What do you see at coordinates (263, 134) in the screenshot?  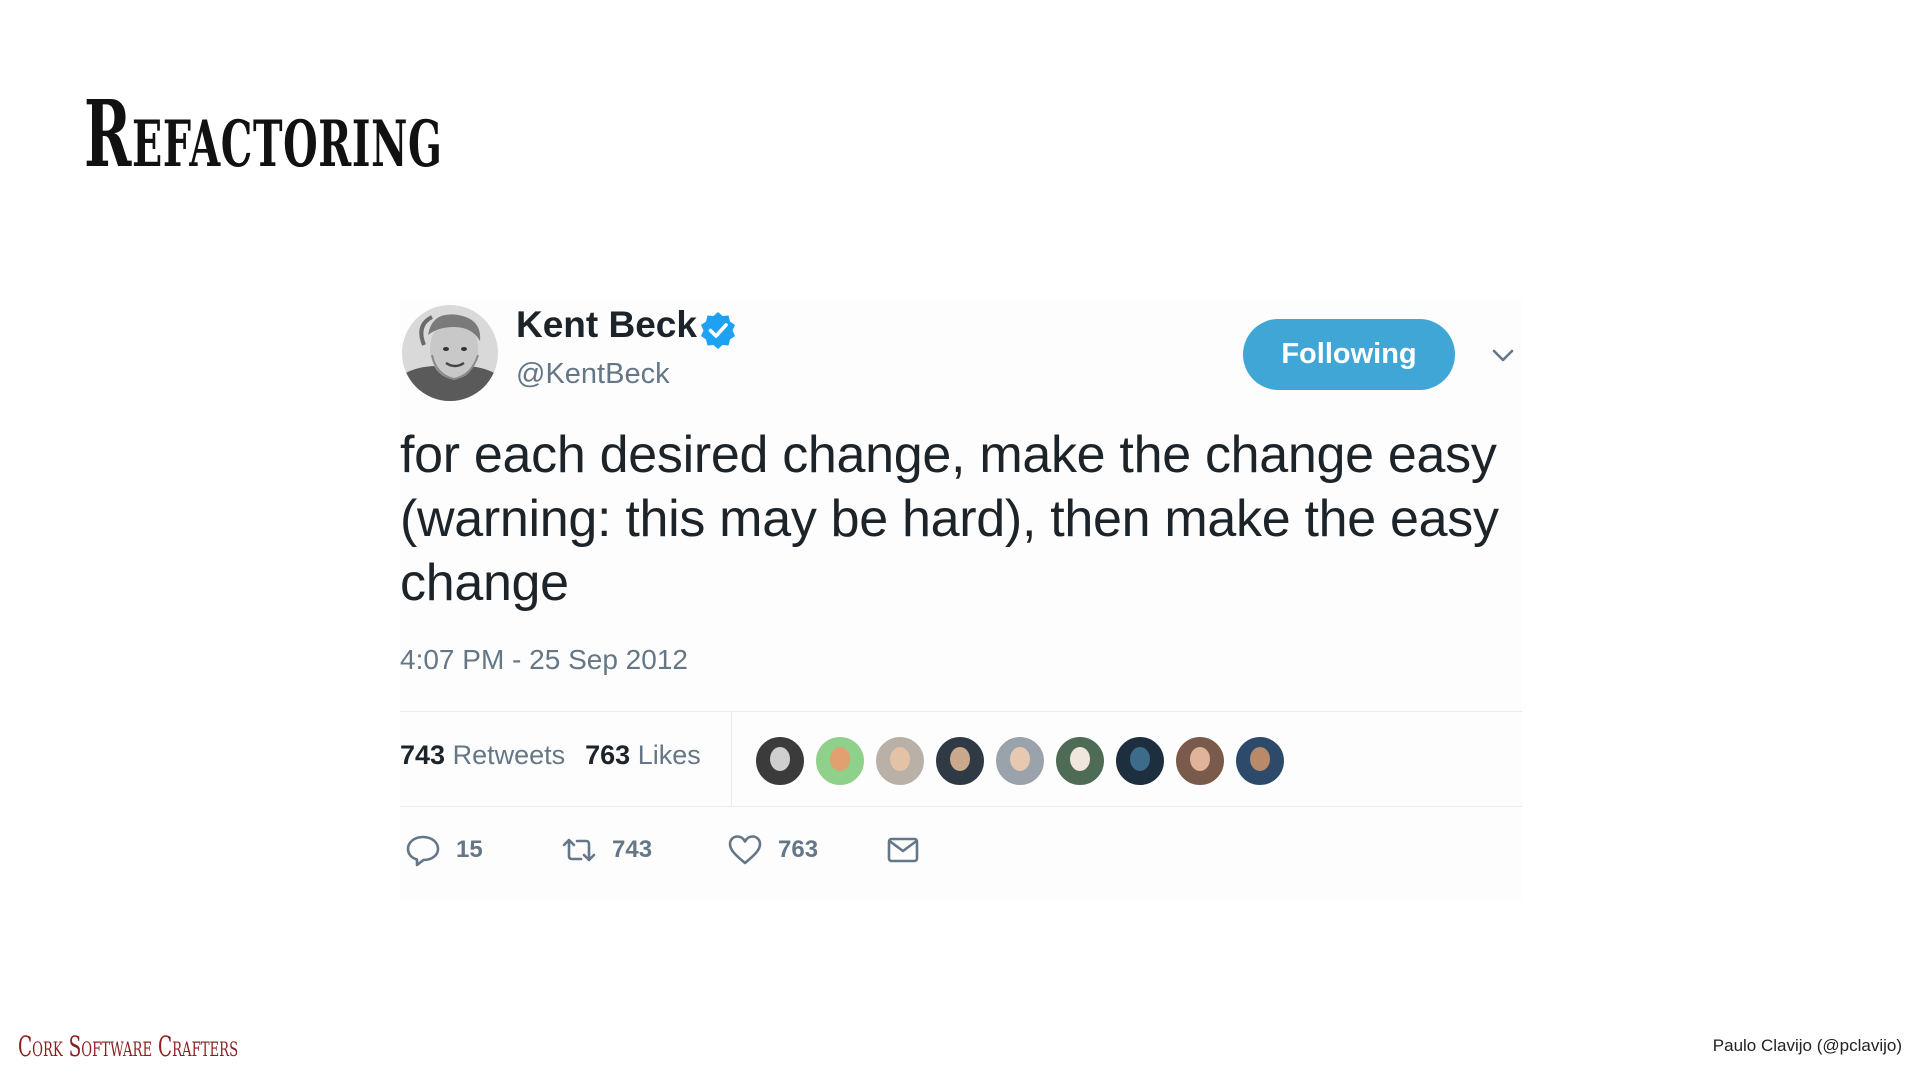 I see `slide-title: Refactoring` at bounding box center [263, 134].